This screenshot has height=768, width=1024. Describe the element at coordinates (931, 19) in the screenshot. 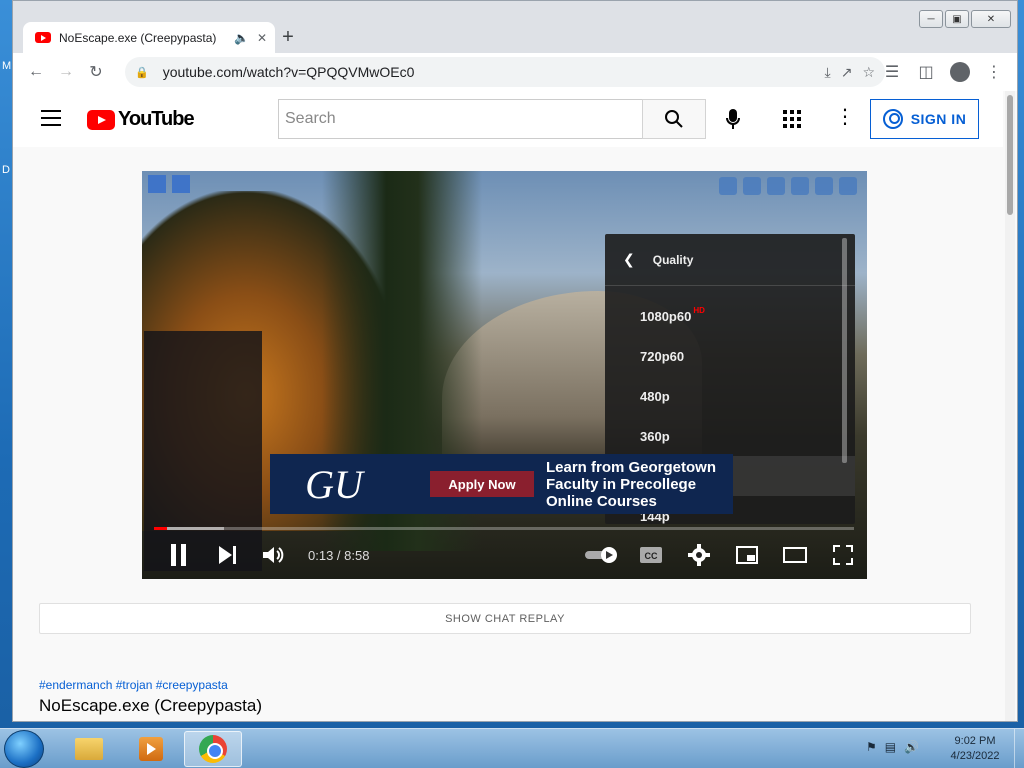

I see `minimize-button: ─` at that location.